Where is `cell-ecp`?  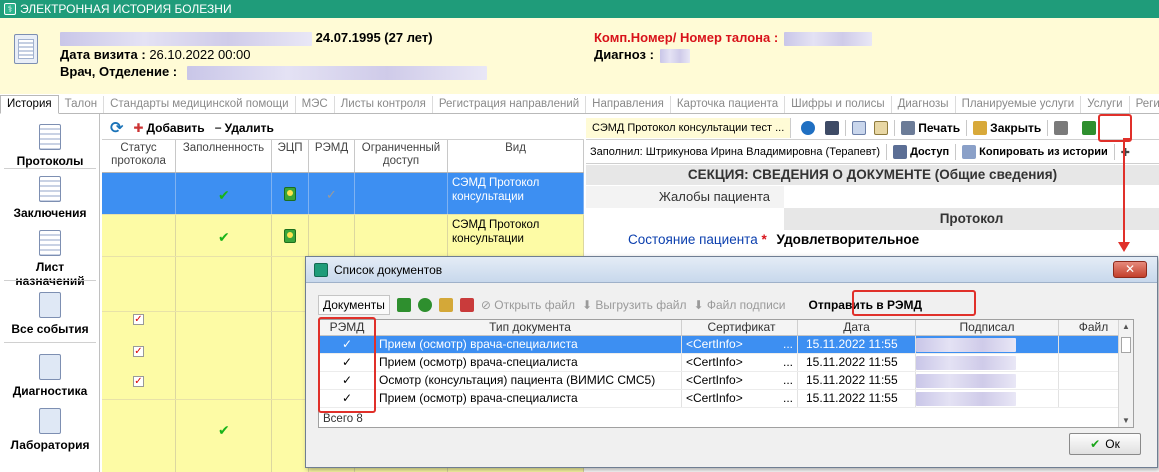
cell-ecp is located at coordinates (290, 284).